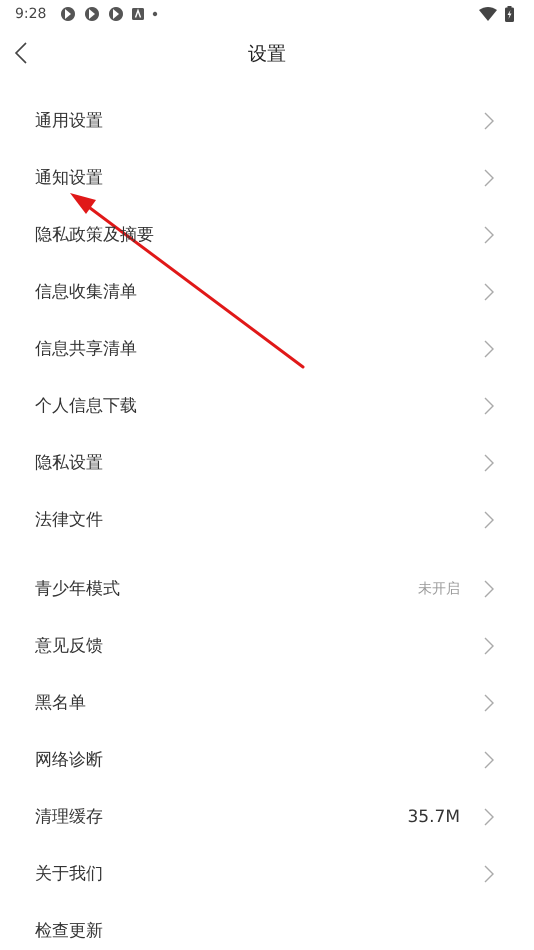 This screenshot has height=950, width=534. I want to click on settings-item: 检查更新, so click(267, 926).